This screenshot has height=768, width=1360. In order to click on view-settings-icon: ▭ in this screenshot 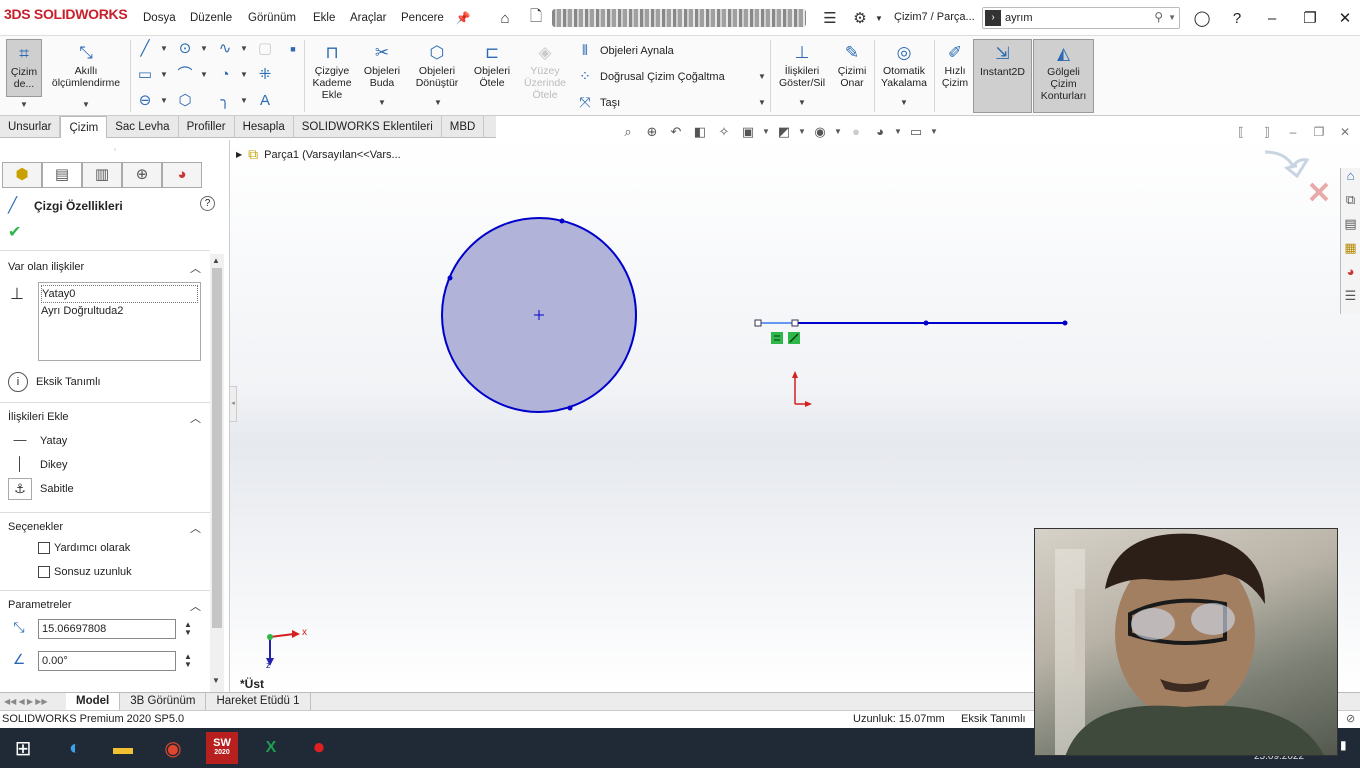, I will do `click(916, 132)`.